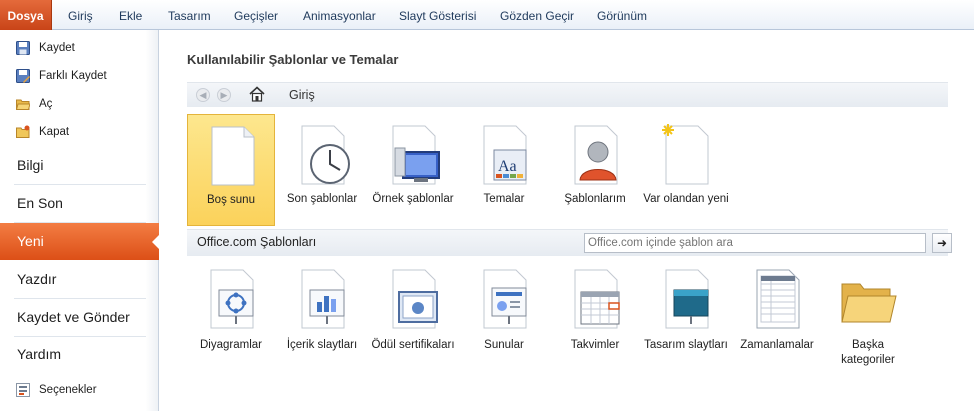  I want to click on template-label: Var olandan yeni, so click(686, 199).